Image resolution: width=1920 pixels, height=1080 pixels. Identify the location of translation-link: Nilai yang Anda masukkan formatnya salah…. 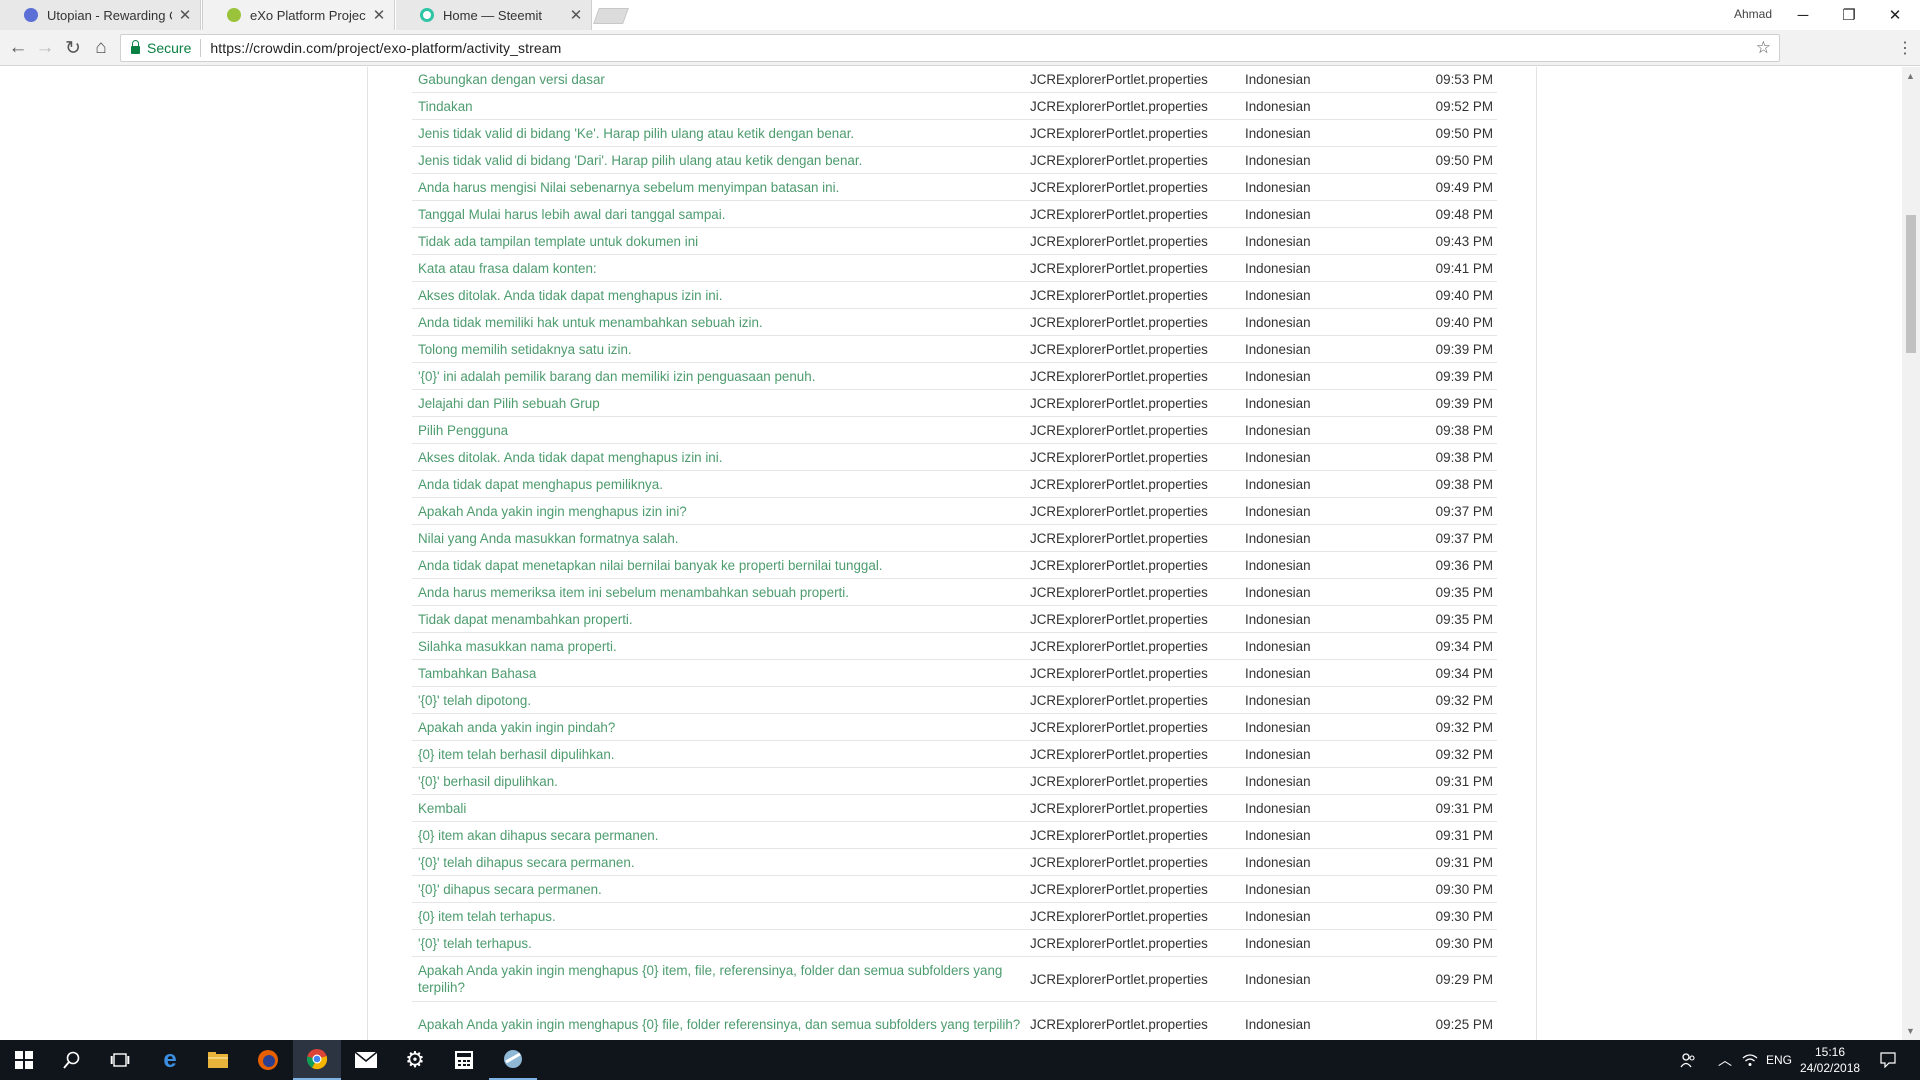
(719, 538).